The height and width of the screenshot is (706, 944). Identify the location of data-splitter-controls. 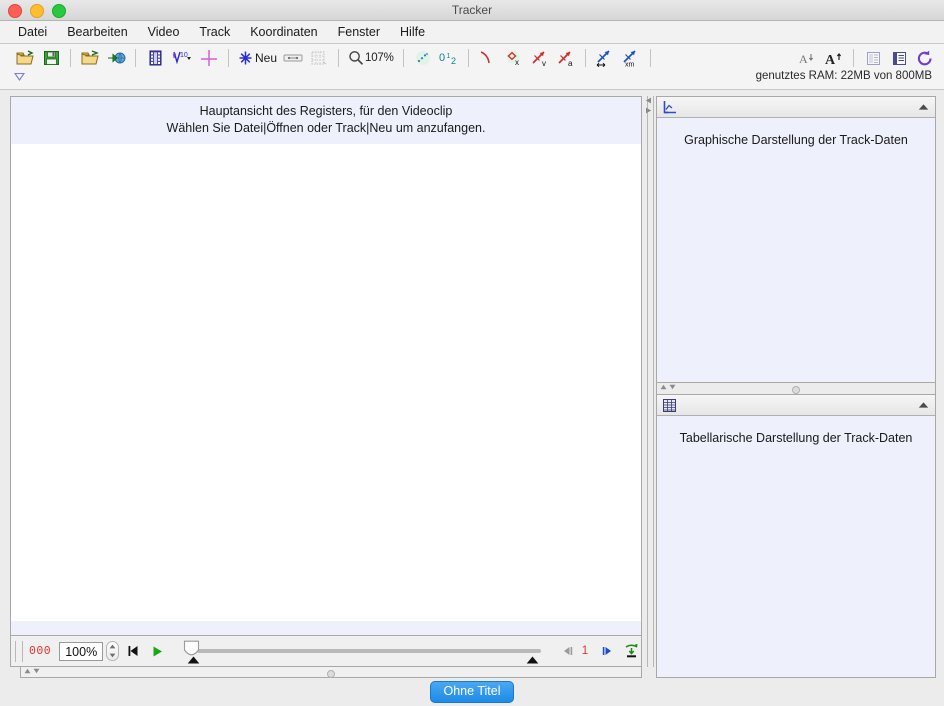
(668, 387).